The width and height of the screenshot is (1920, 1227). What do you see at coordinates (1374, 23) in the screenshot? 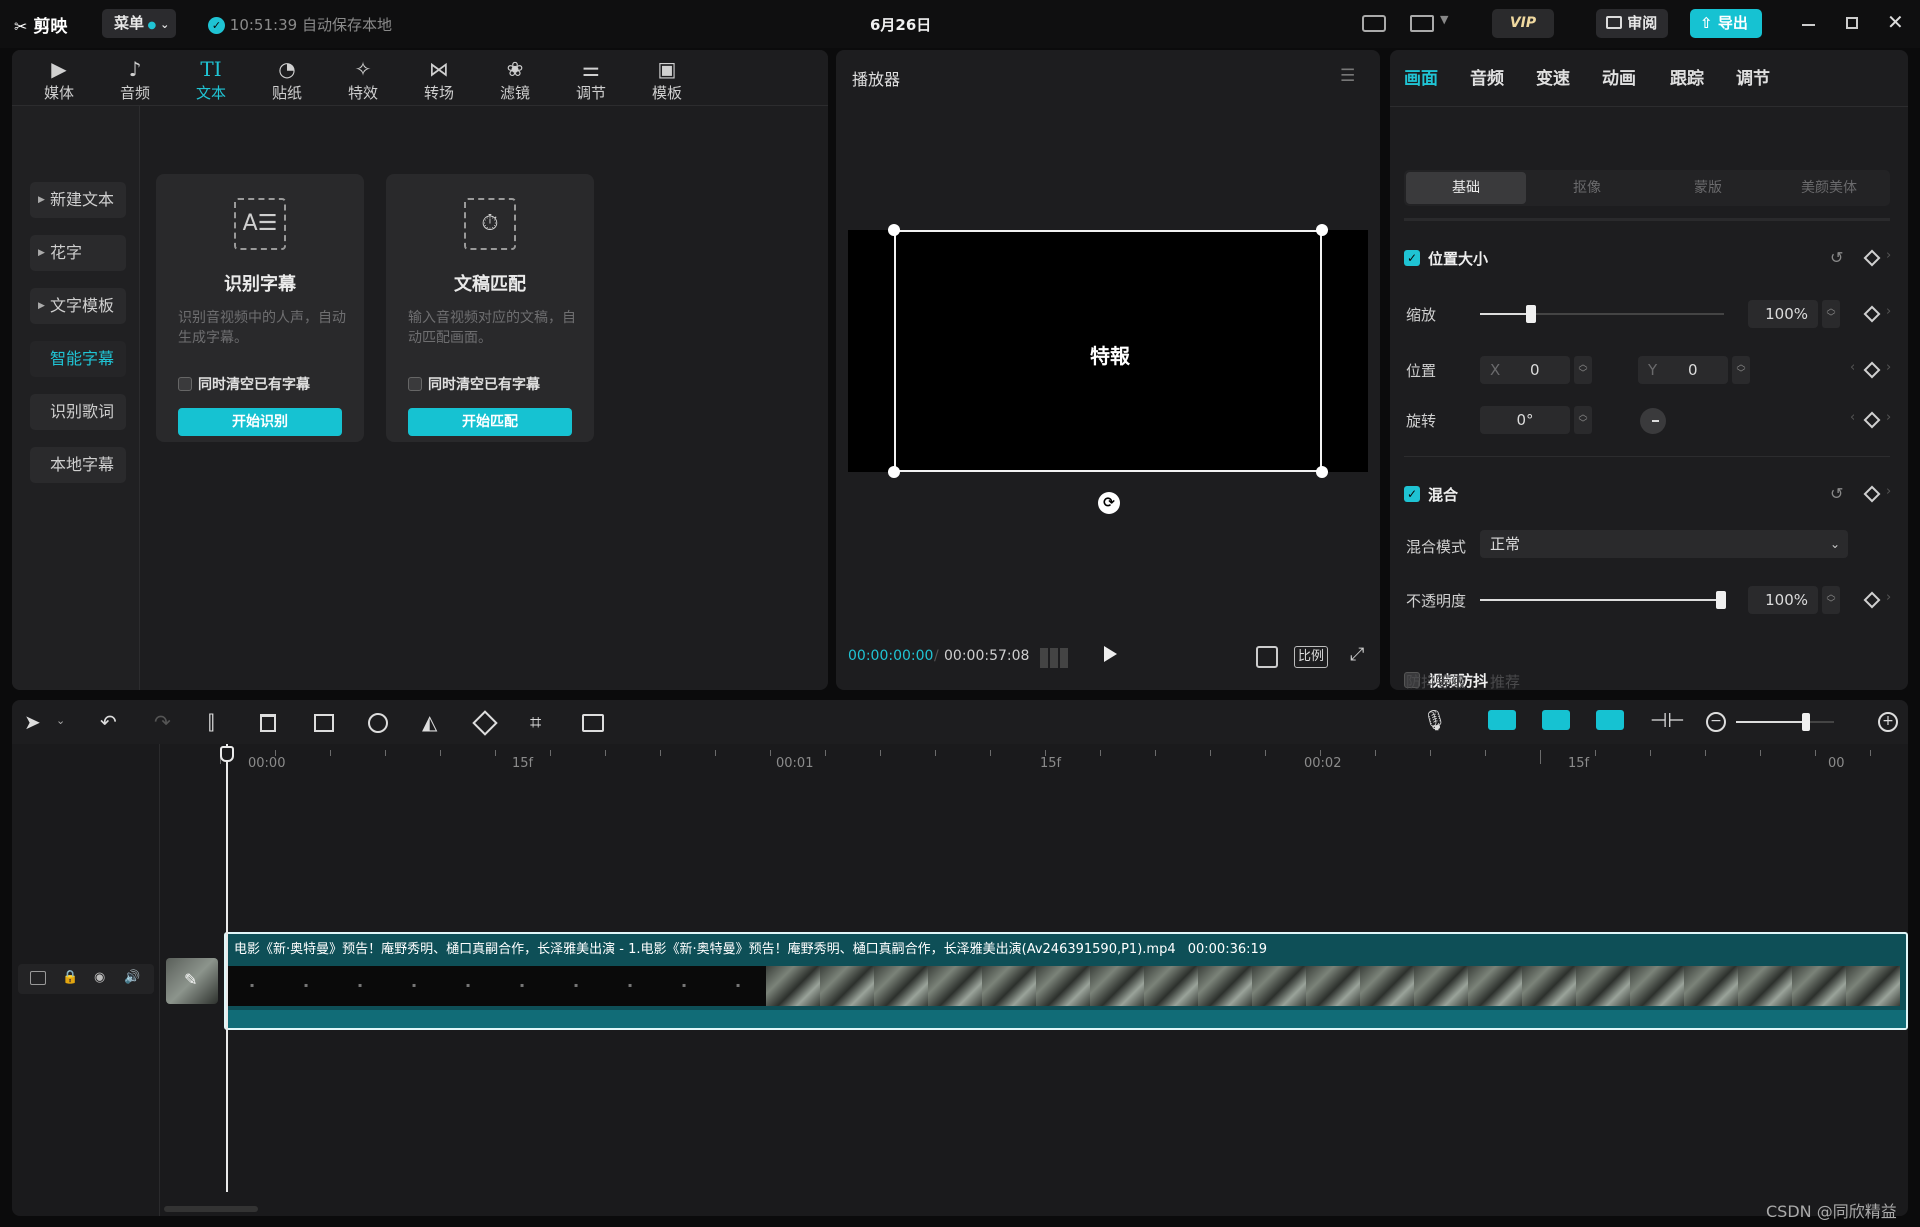
I see `keyboard-icon` at bounding box center [1374, 23].